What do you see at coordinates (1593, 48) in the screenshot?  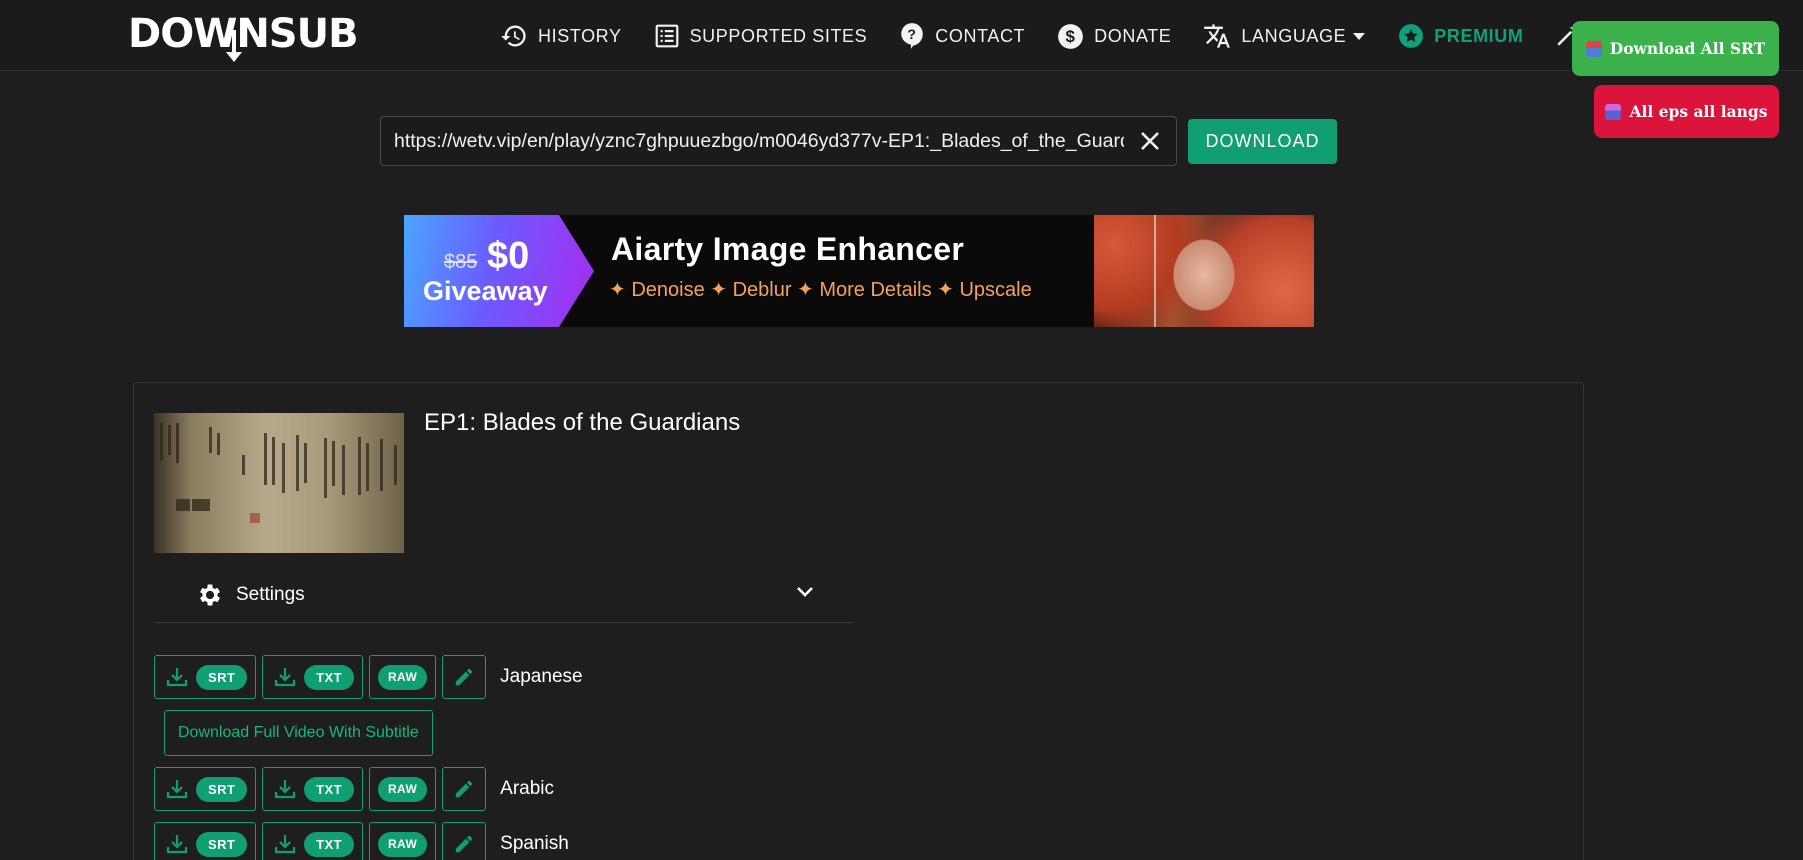 I see `inbox-icon` at bounding box center [1593, 48].